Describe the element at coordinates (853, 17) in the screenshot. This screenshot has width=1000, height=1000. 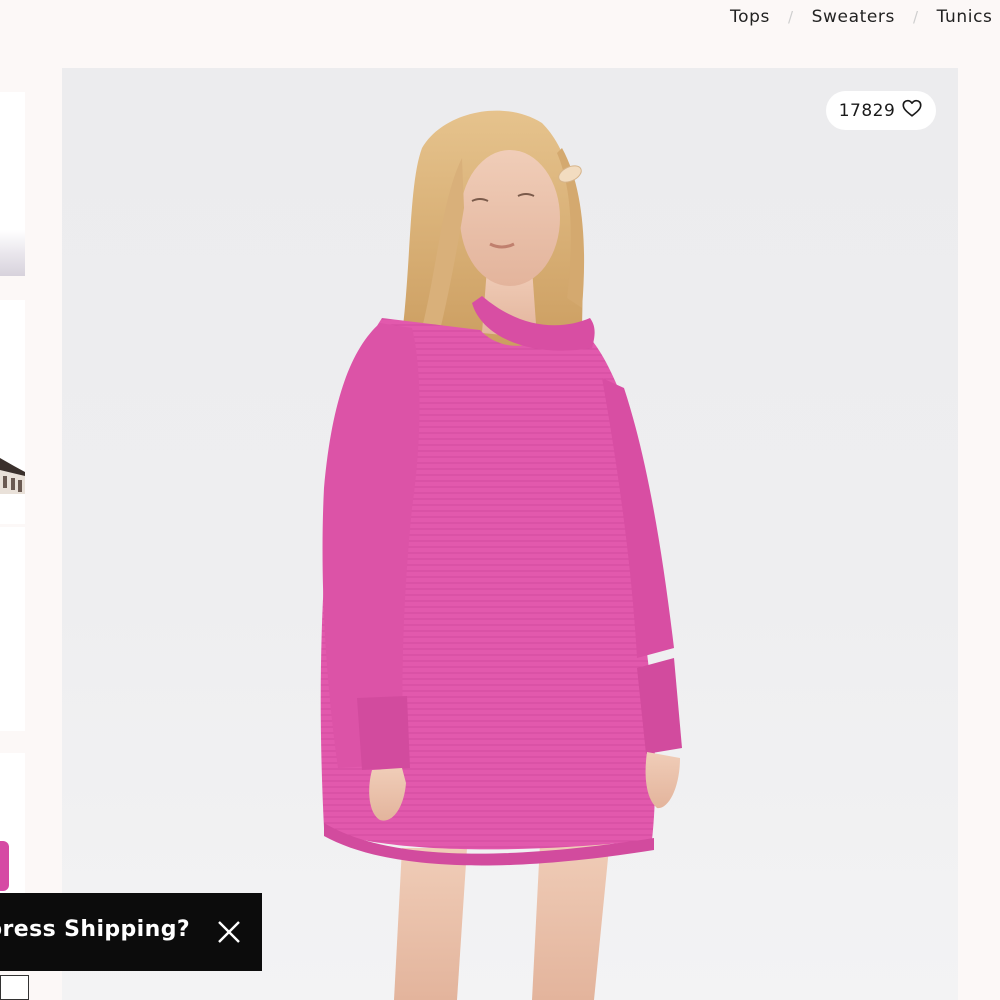
I see `breadcrumb-sweaters: Sweaters` at that location.